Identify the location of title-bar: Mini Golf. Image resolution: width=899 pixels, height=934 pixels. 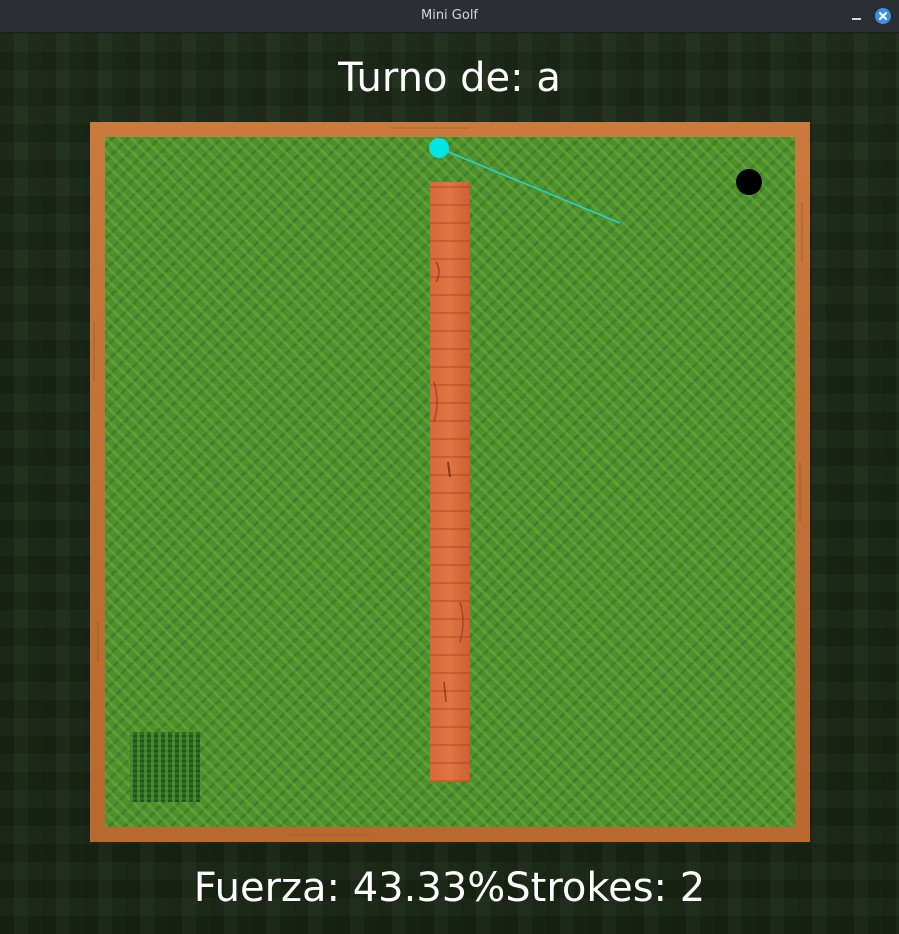
(449, 16).